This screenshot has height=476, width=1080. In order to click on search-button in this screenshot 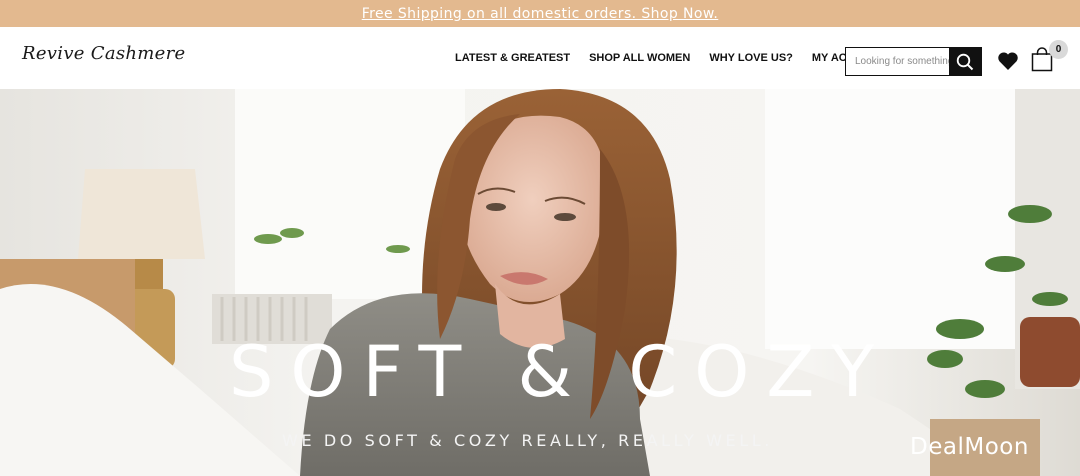, I will do `click(965, 61)`.